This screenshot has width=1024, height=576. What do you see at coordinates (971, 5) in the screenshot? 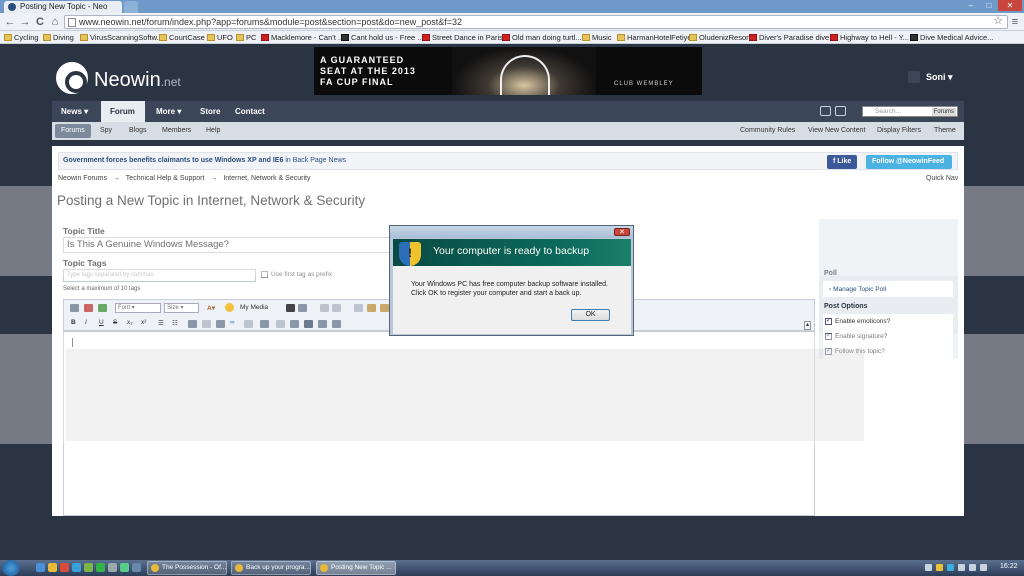
I see `minimize-button: –` at bounding box center [971, 5].